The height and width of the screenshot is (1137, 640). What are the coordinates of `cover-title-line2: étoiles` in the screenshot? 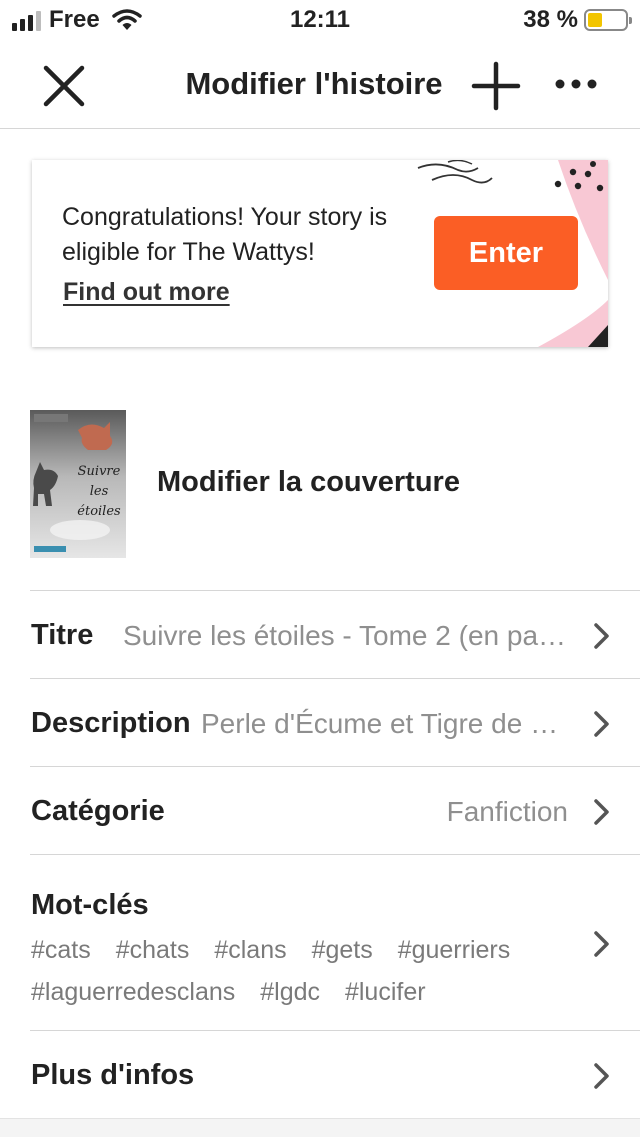 It's located at (99, 511).